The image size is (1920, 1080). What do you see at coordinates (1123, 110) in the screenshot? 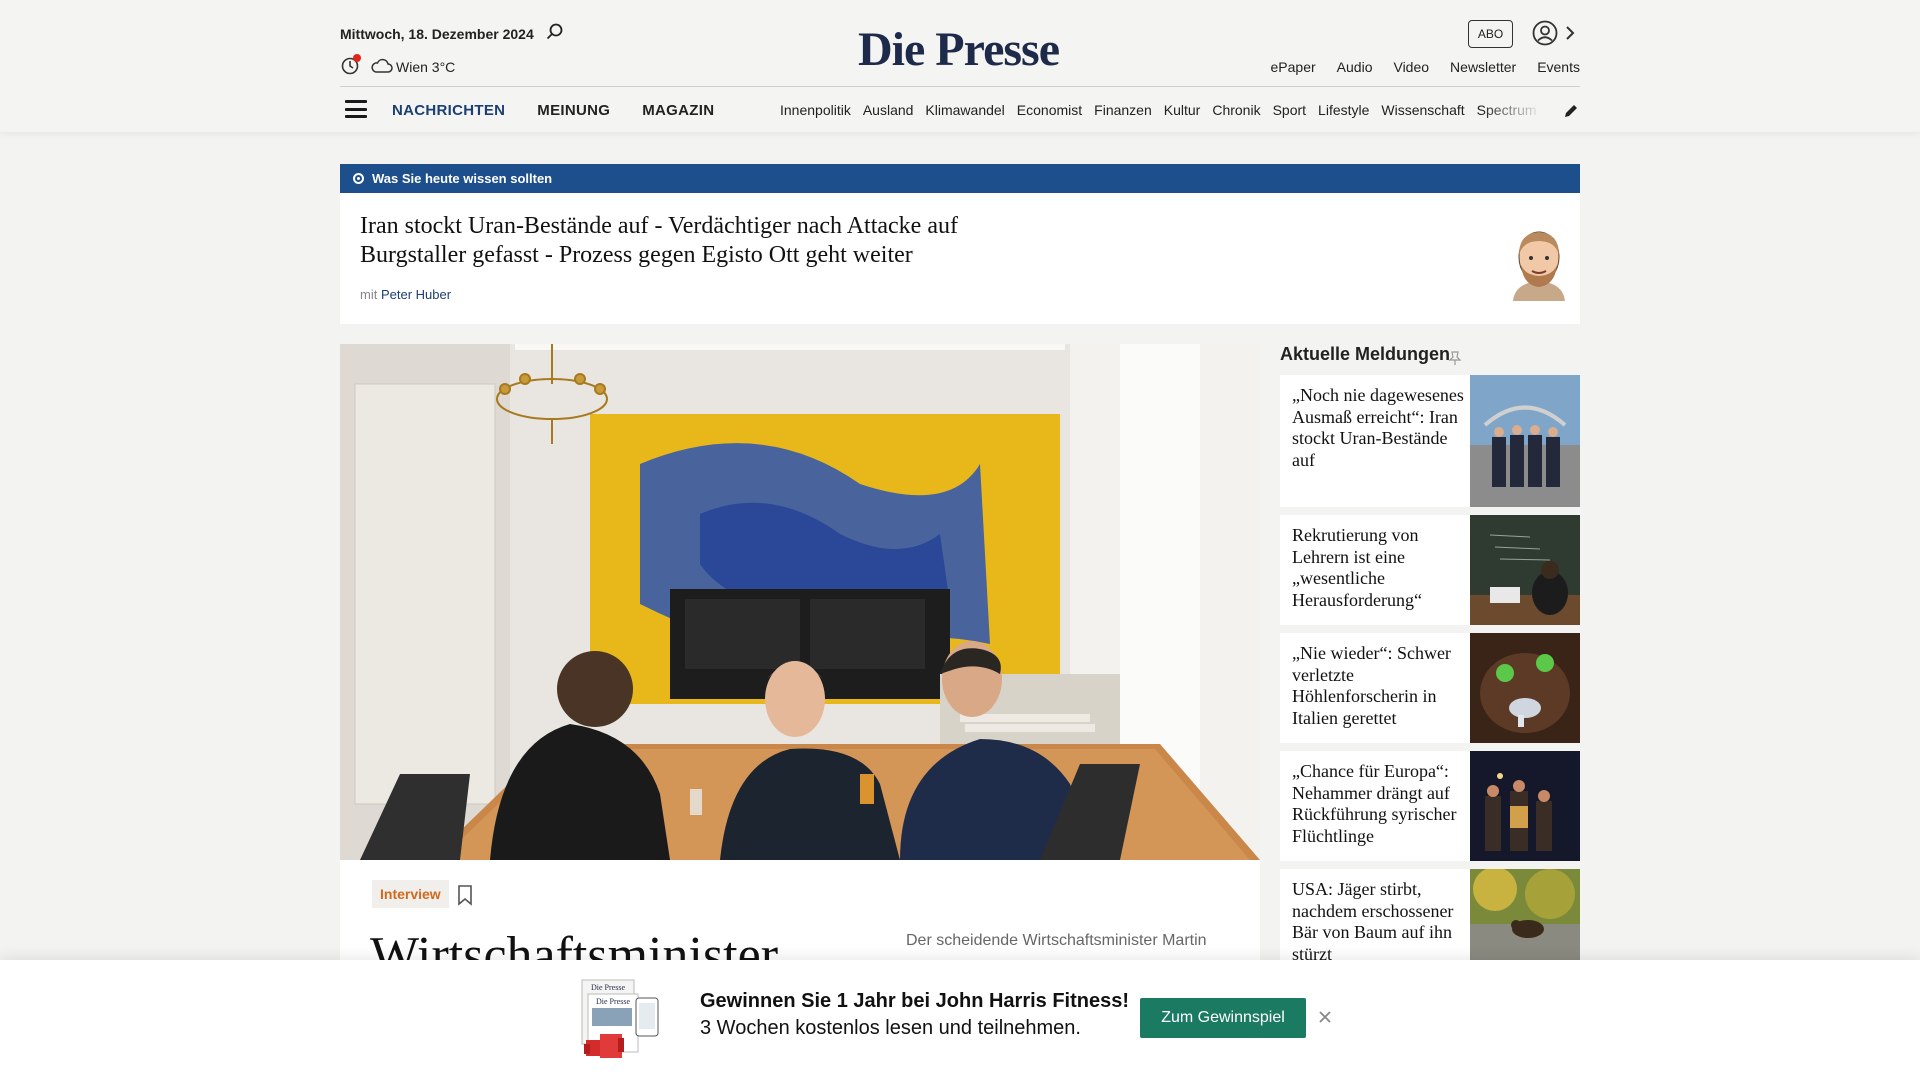
I see `subnav-finanzen: Finanzen` at bounding box center [1123, 110].